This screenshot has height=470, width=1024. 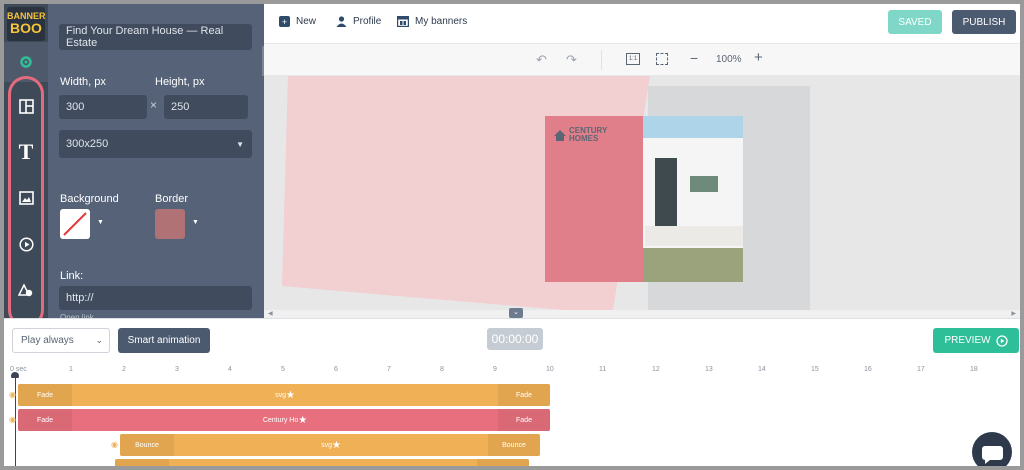 What do you see at coordinates (541, 60) in the screenshot?
I see `undo-icon: ↶` at bounding box center [541, 60].